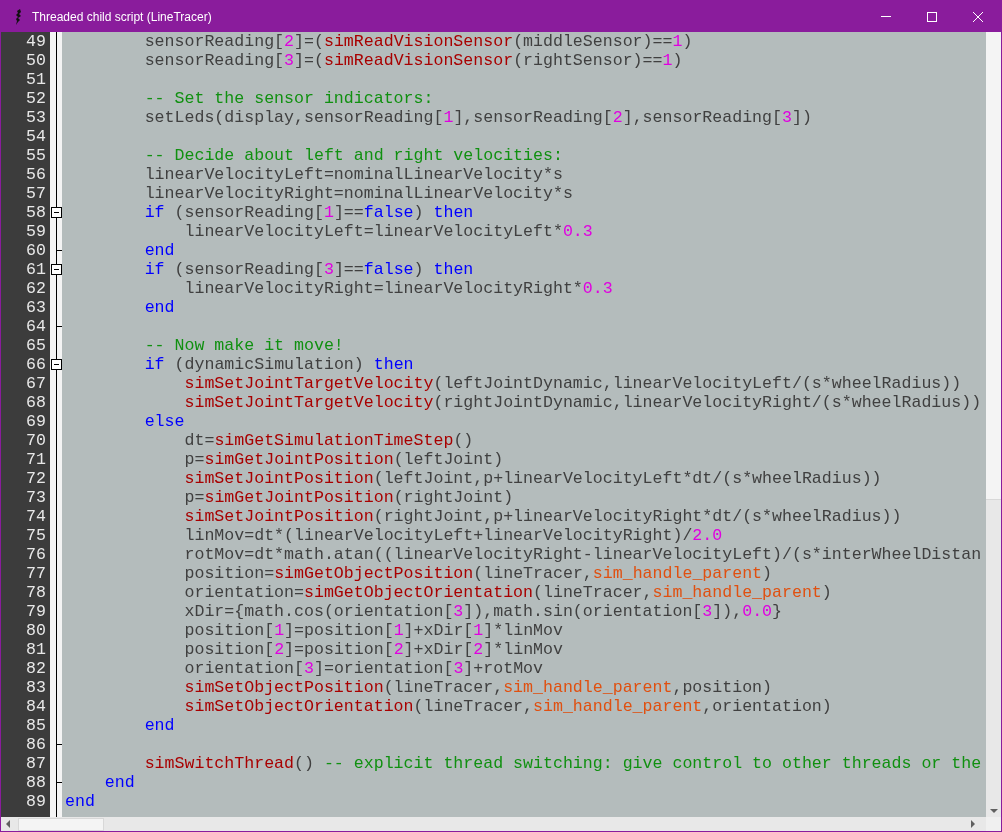  What do you see at coordinates (413, 60) in the screenshot?
I see `code-line: sensorReading[3]=(simReadVisionSensor(rightSensor)==1)` at bounding box center [413, 60].